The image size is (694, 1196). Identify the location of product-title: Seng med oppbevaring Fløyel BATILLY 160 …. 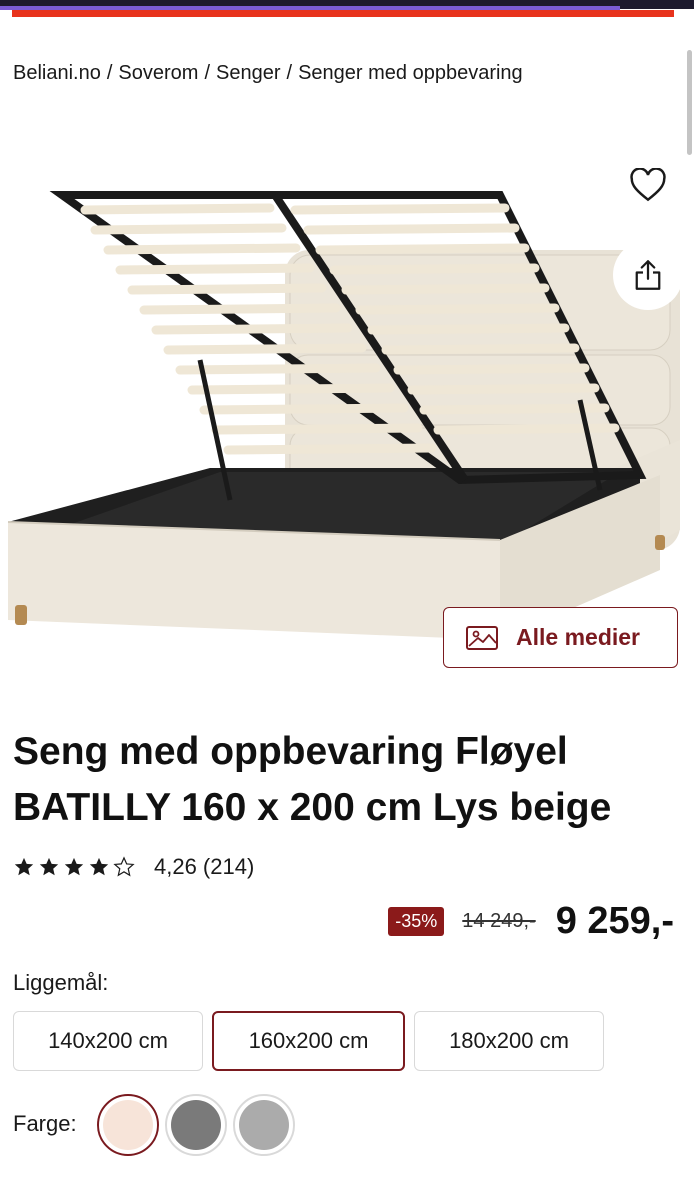
(312, 779).